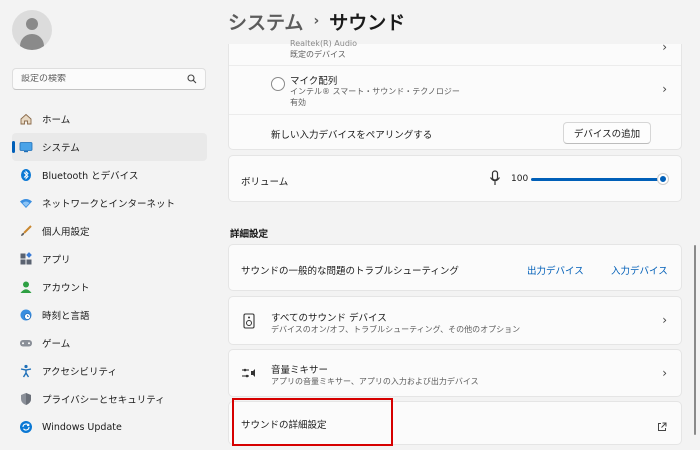  I want to click on page-title: サウンド, so click(367, 22).